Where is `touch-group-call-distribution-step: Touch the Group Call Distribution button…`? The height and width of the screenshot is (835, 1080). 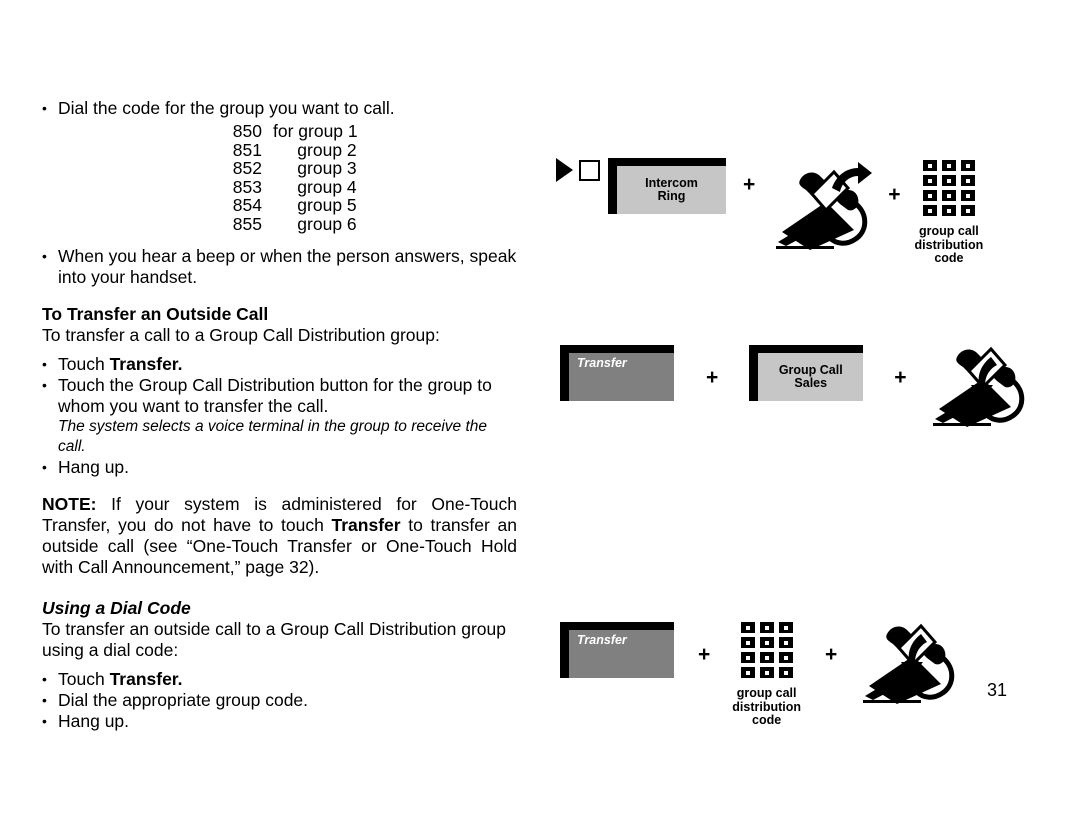
touch-group-call-distribution-step: Touch the Group Call Distribution button… is located at coordinates (275, 395).